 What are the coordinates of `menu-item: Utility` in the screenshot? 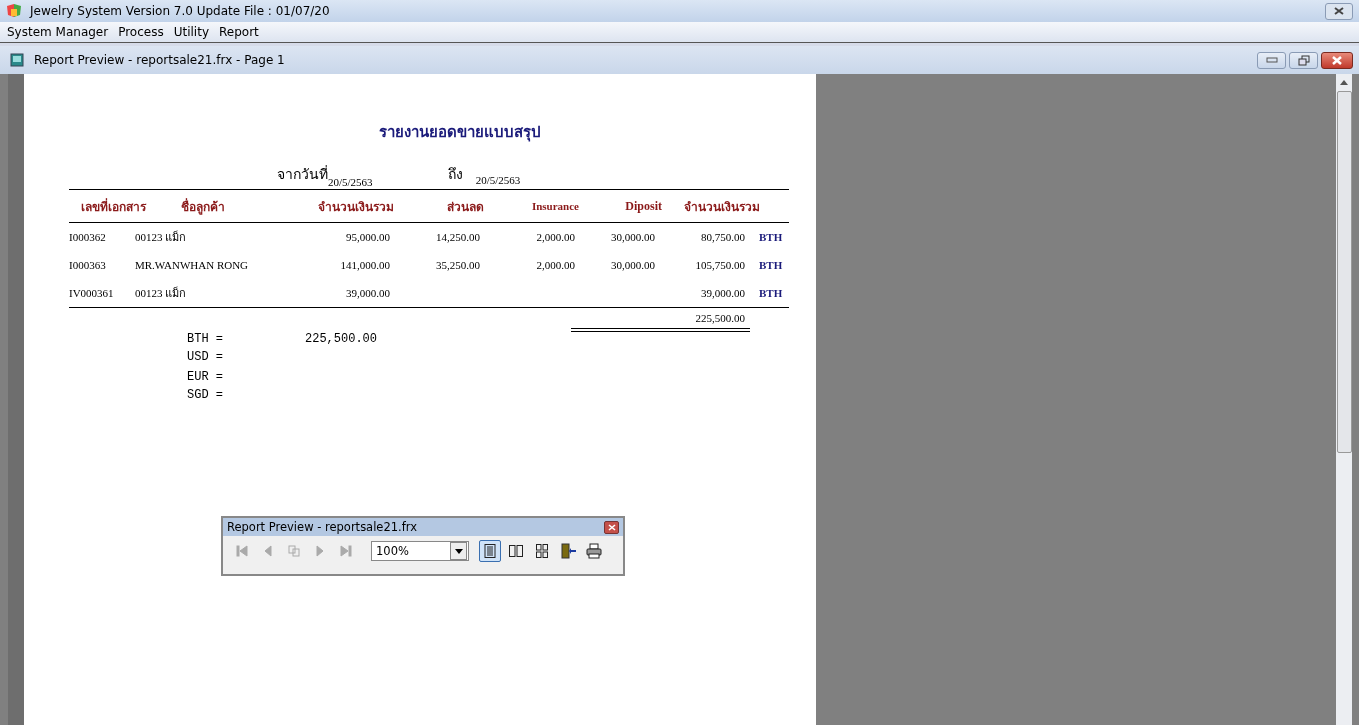 It's located at (191, 32).